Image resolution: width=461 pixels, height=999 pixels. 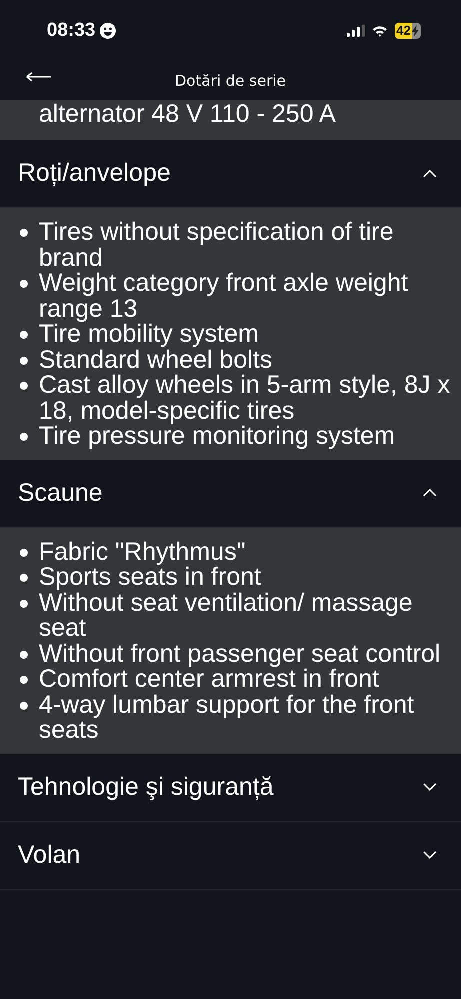 What do you see at coordinates (230, 856) in the screenshot?
I see `section-header: Volan` at bounding box center [230, 856].